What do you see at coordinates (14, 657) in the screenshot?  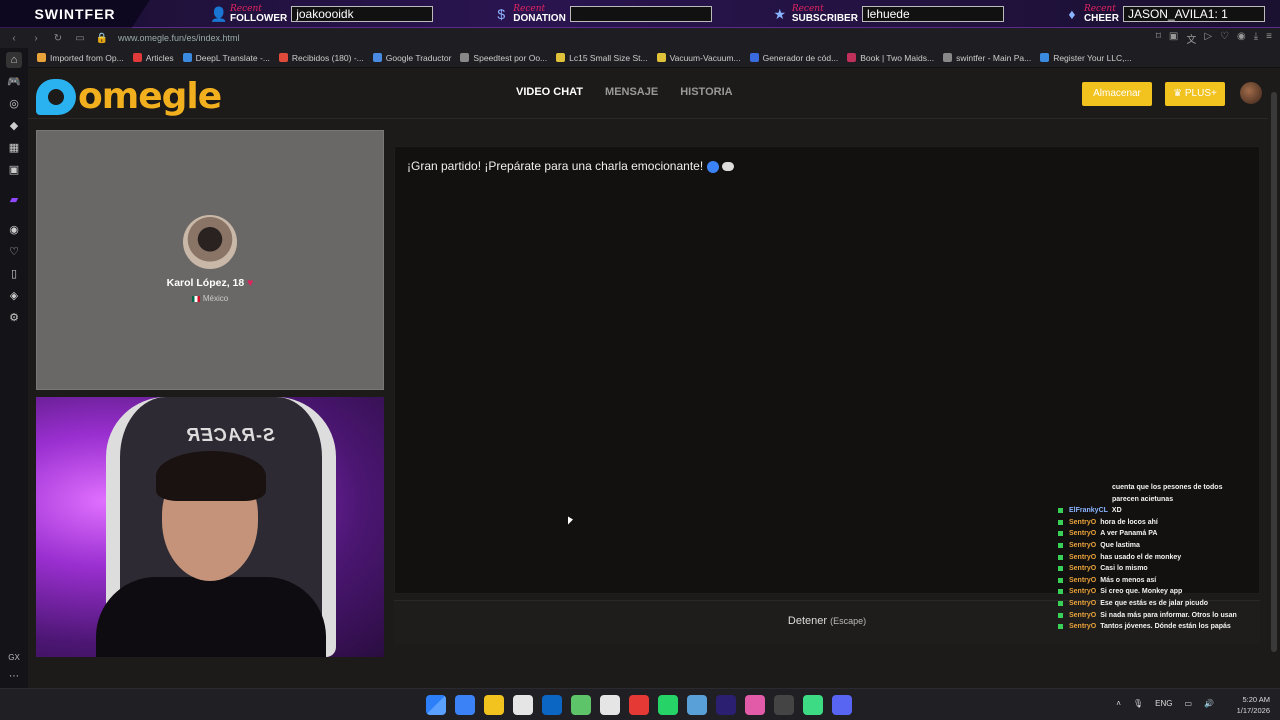 I see `gx-label: GX` at bounding box center [14, 657].